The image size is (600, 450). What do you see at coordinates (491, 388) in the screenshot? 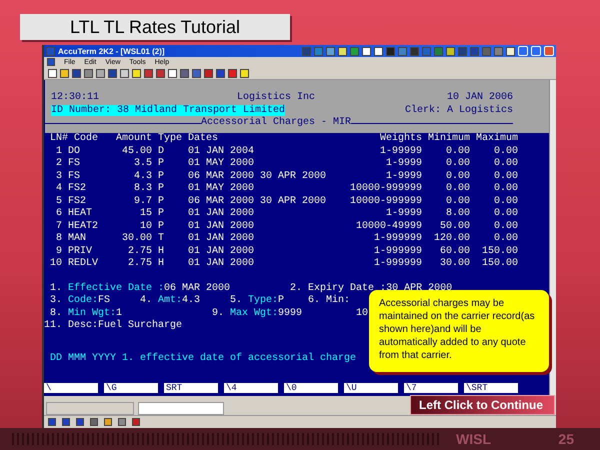
I see `function-key-field: \SRT` at bounding box center [491, 388].